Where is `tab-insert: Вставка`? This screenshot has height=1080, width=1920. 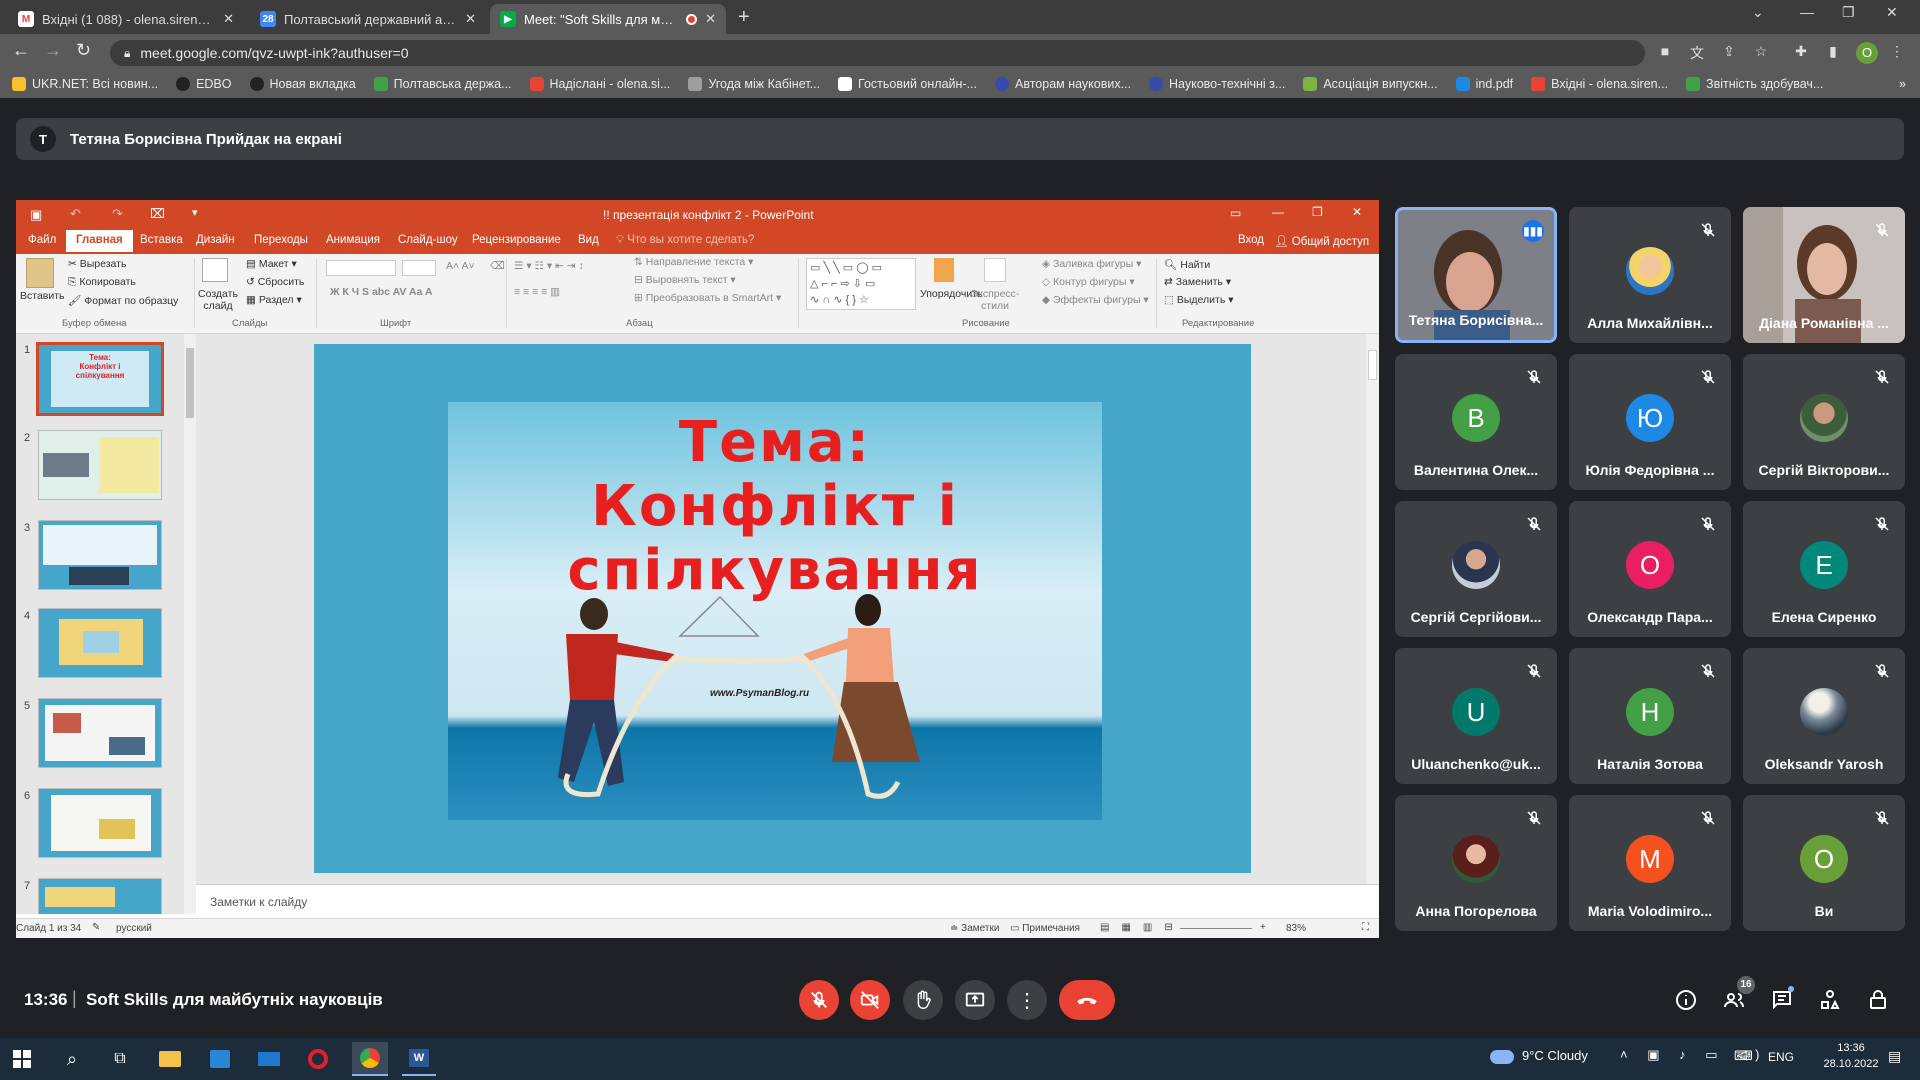
tab-insert: Вставка is located at coordinates (161, 240).